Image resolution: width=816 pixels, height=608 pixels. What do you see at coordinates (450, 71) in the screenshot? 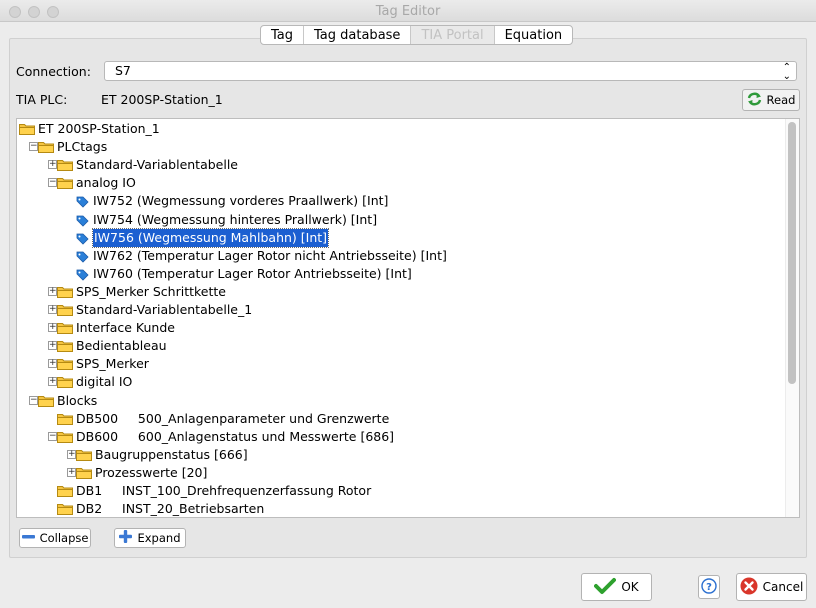
I see `connection-select: S7 ⌃ ⌄` at bounding box center [450, 71].